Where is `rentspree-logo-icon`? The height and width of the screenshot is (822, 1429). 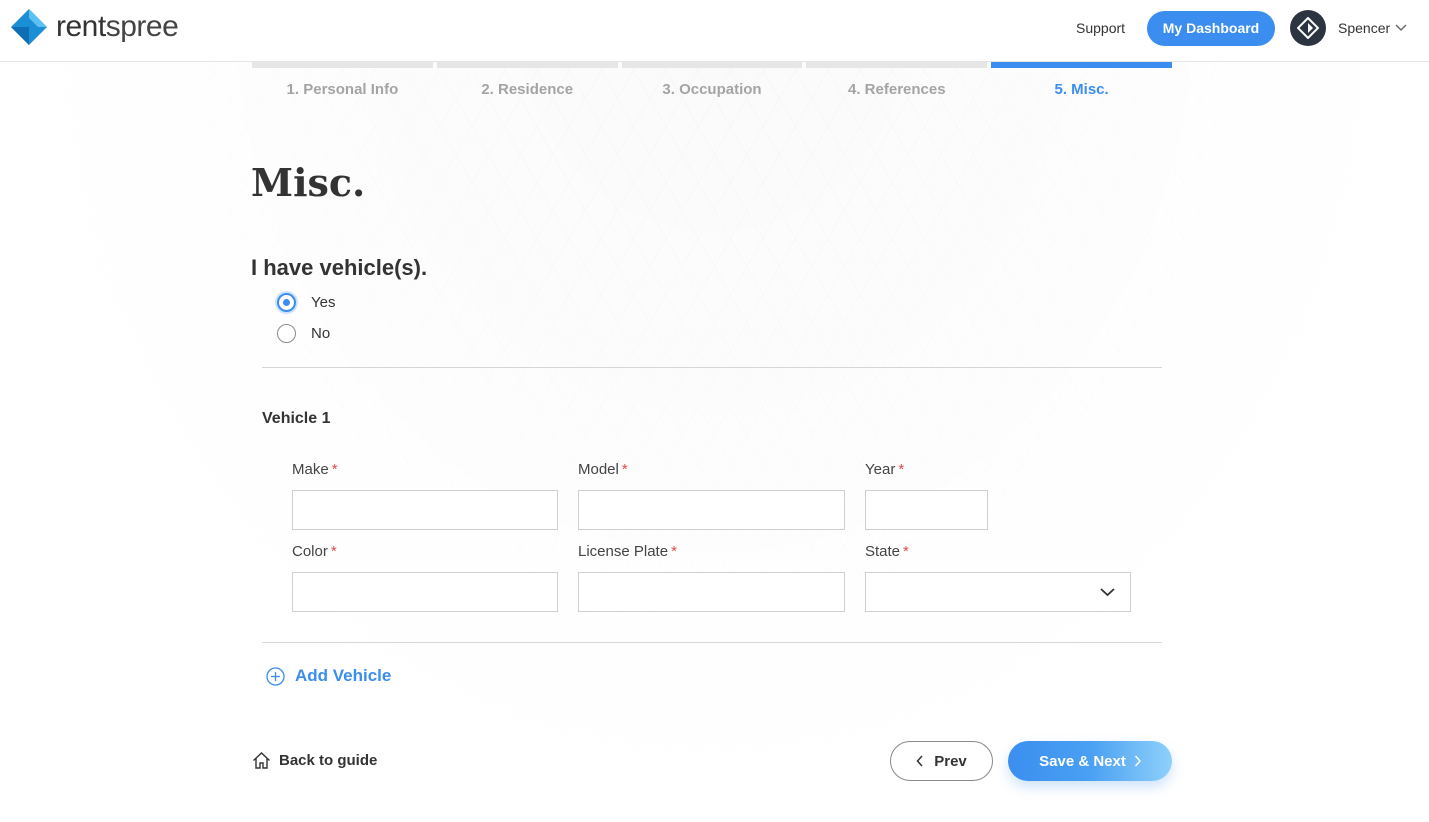
rentspree-logo-icon is located at coordinates (29, 27).